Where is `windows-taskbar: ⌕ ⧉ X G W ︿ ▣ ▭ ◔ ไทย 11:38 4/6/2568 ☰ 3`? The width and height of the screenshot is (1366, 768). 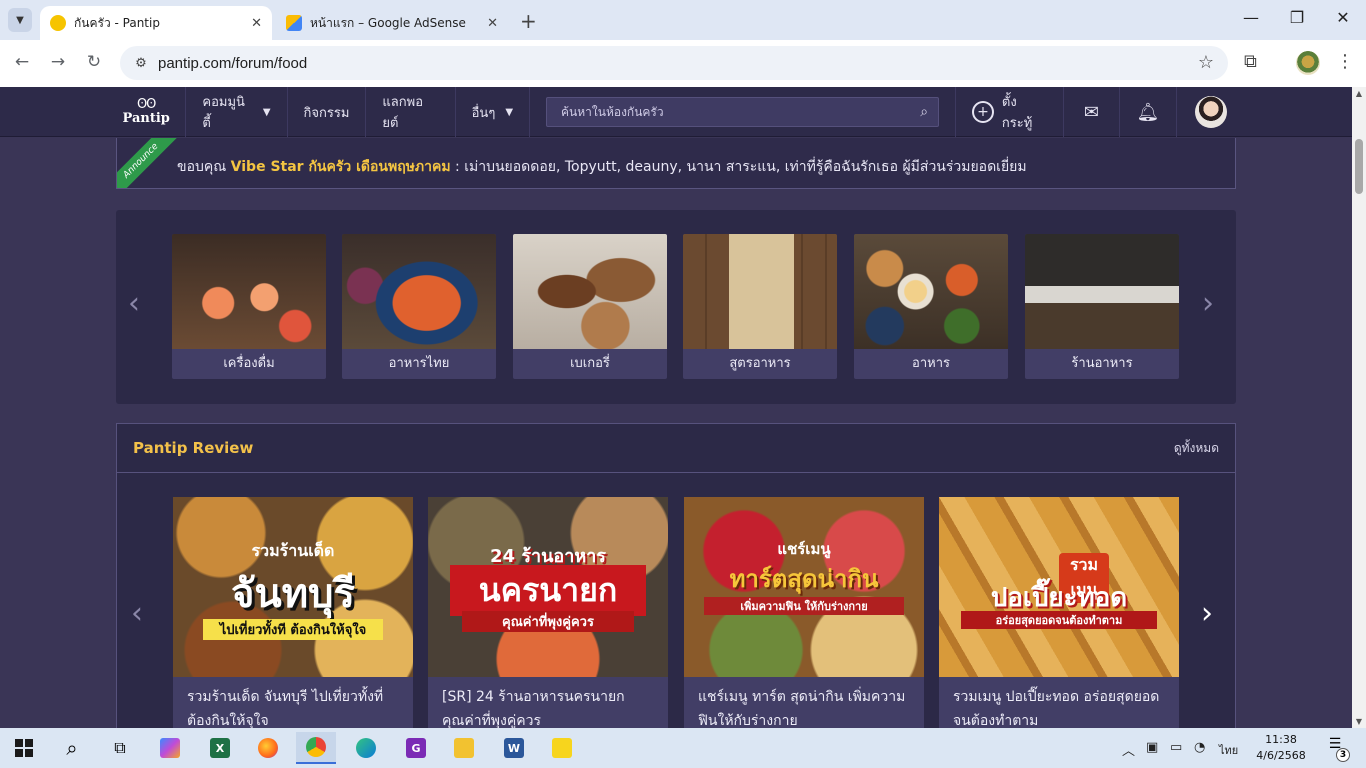
windows-taskbar: ⌕ ⧉ X G W ︿ ▣ ▭ ◔ ไทย 11:38 4/6/2568 ☰ 3 is located at coordinates (683, 748).